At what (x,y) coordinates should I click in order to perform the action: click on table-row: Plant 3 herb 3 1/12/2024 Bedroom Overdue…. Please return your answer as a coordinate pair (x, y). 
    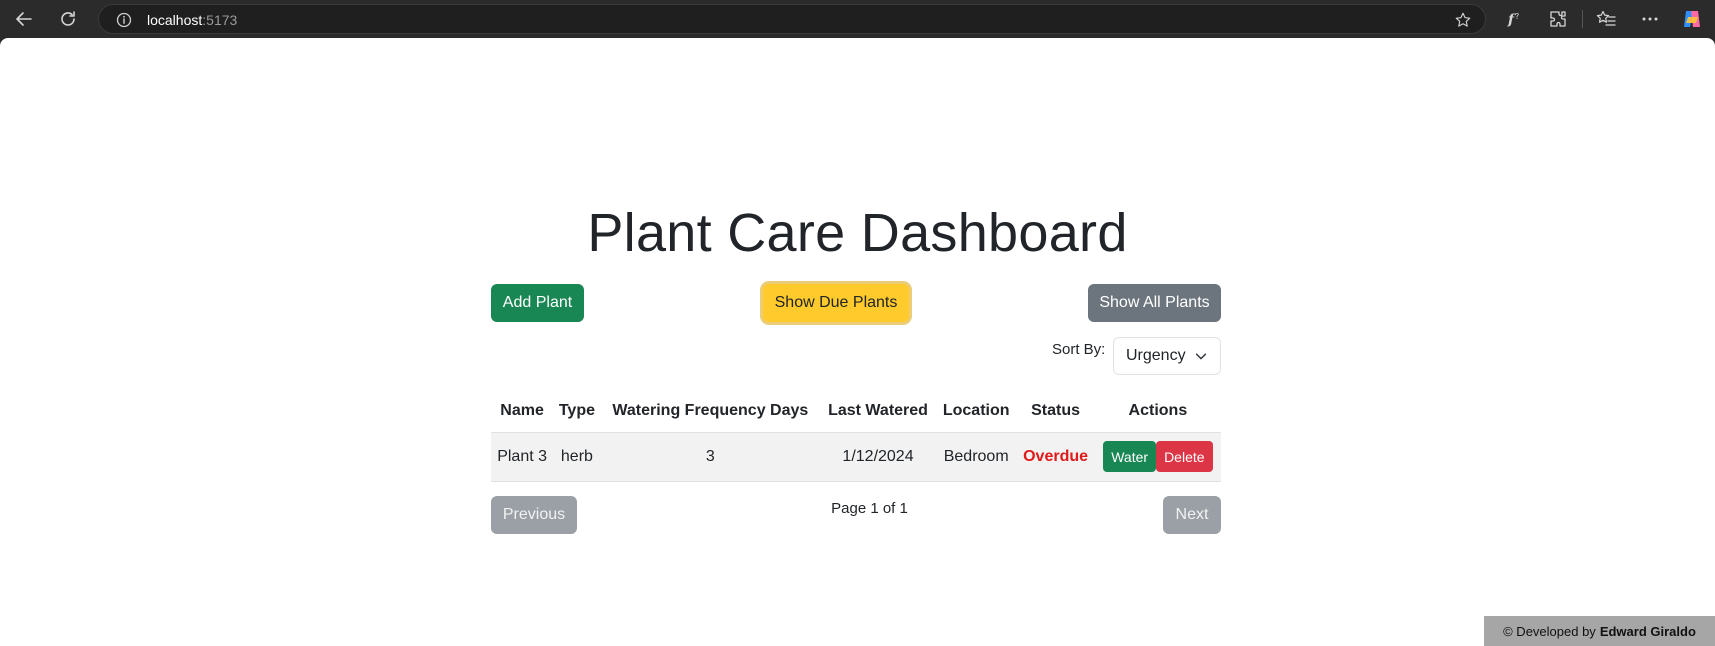
    Looking at the image, I should click on (856, 457).